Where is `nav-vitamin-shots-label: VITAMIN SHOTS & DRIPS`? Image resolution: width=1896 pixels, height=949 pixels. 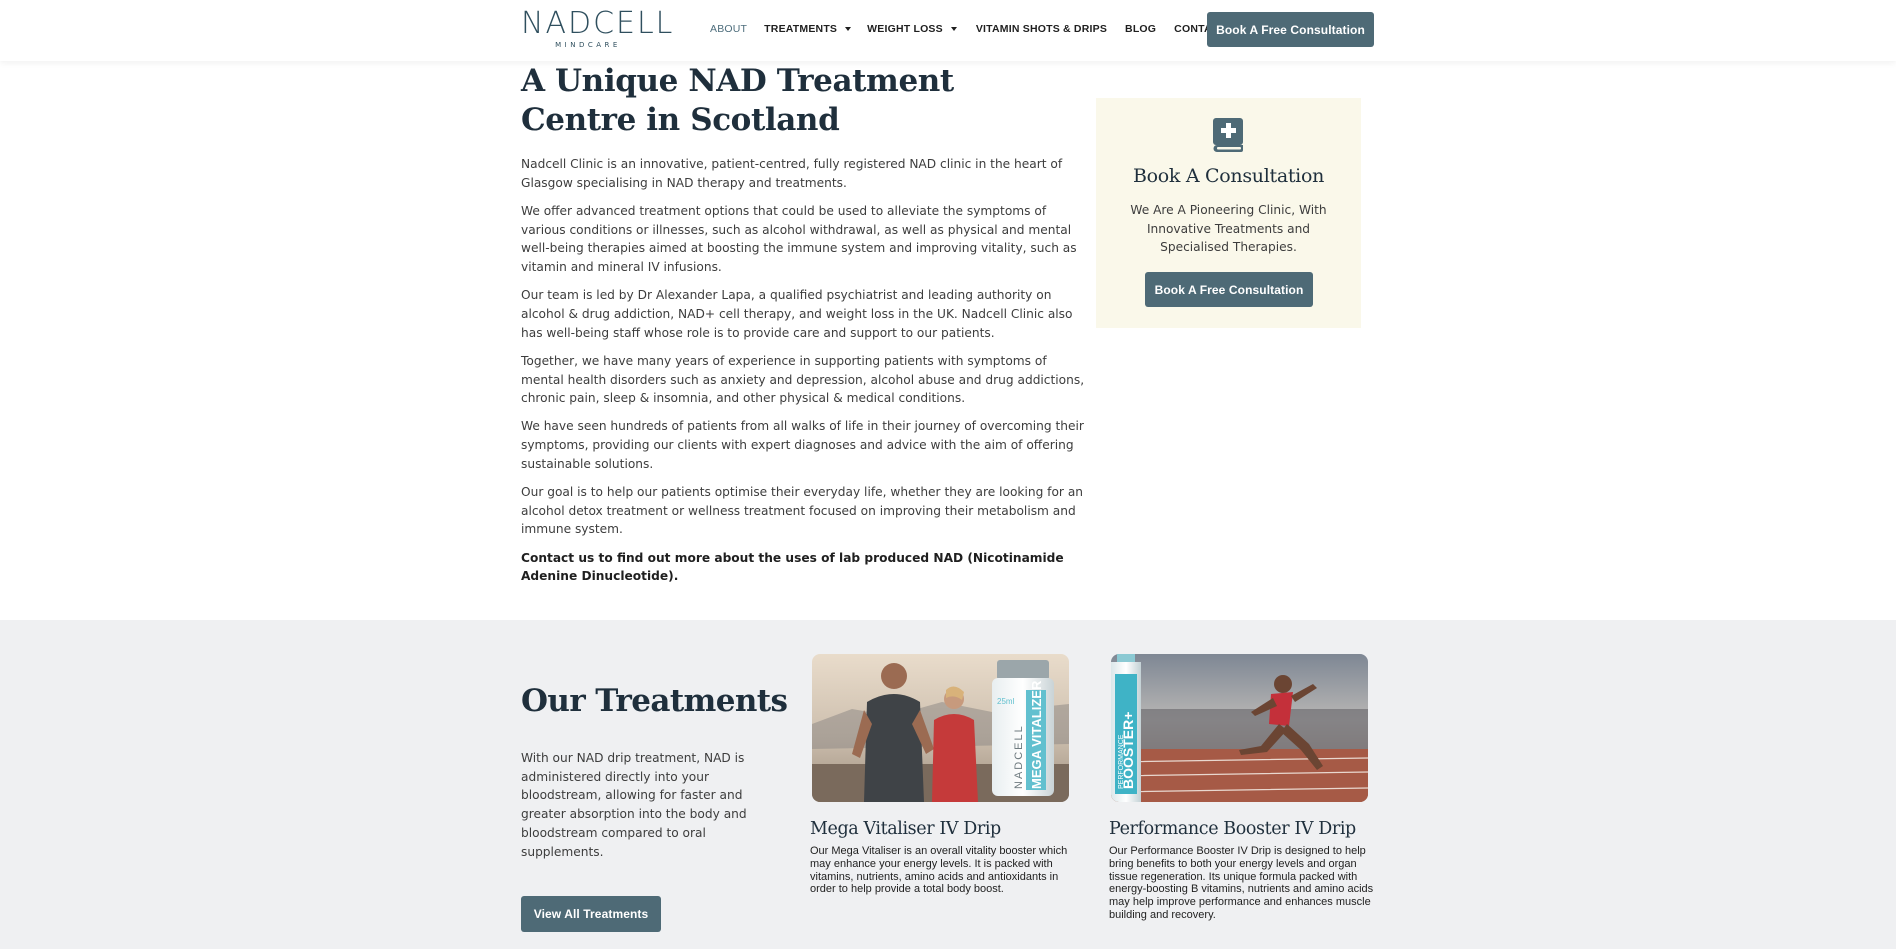
nav-vitamin-shots-label: VITAMIN SHOTS & DRIPS is located at coordinates (1041, 29).